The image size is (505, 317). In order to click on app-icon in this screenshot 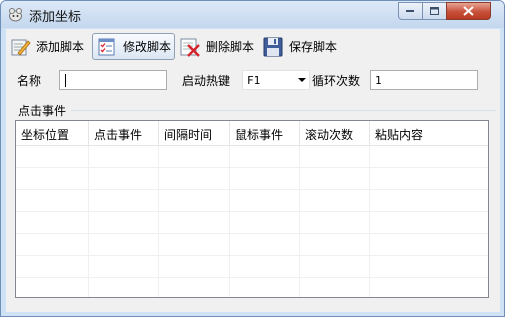, I will do `click(15, 15)`.